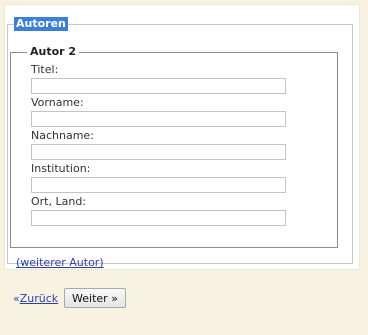  I want to click on last-name-label: Nachname:, so click(62, 135).